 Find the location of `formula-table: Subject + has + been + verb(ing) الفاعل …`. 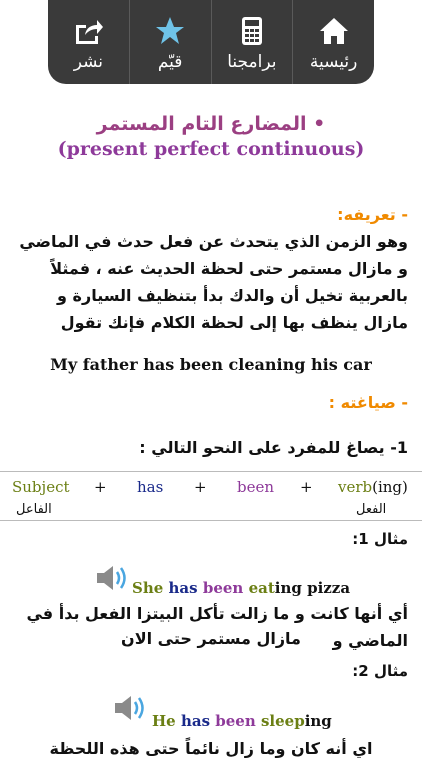

formula-table: Subject + has + been + verb(ing) الفاعل … is located at coordinates (211, 496).